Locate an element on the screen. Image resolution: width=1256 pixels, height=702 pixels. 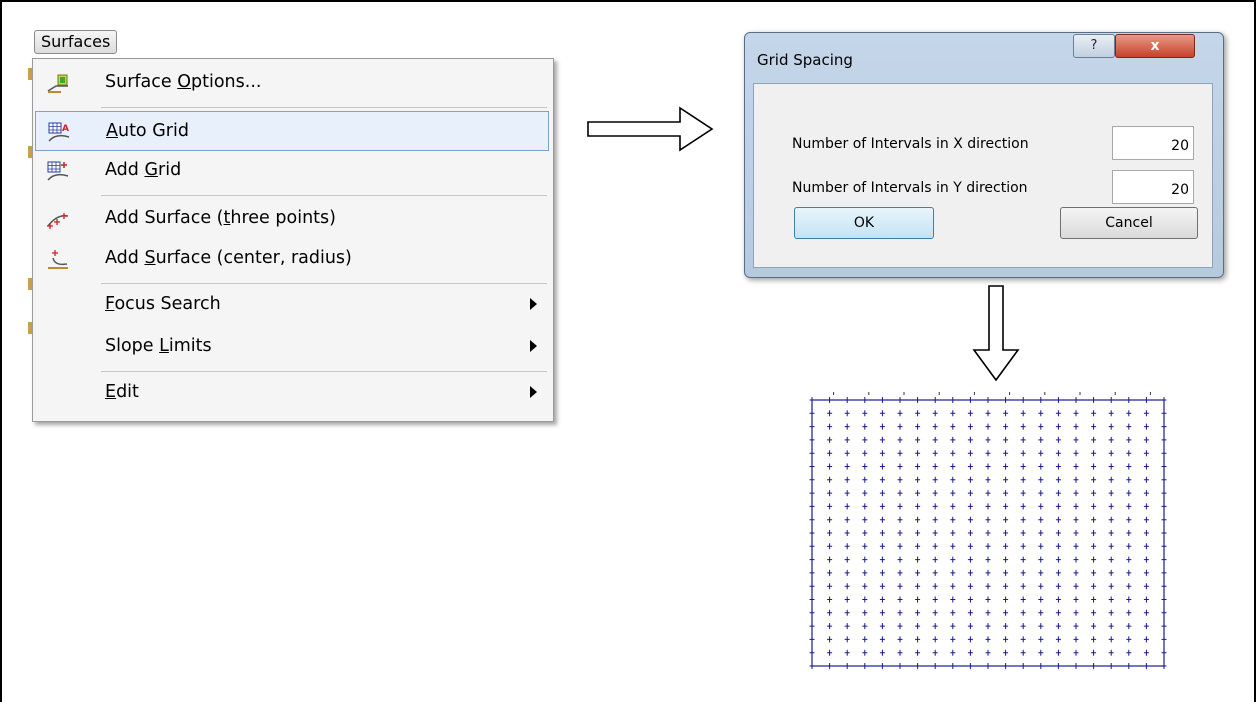
menu-item-add-grid: Add Grid is located at coordinates (292, 171).